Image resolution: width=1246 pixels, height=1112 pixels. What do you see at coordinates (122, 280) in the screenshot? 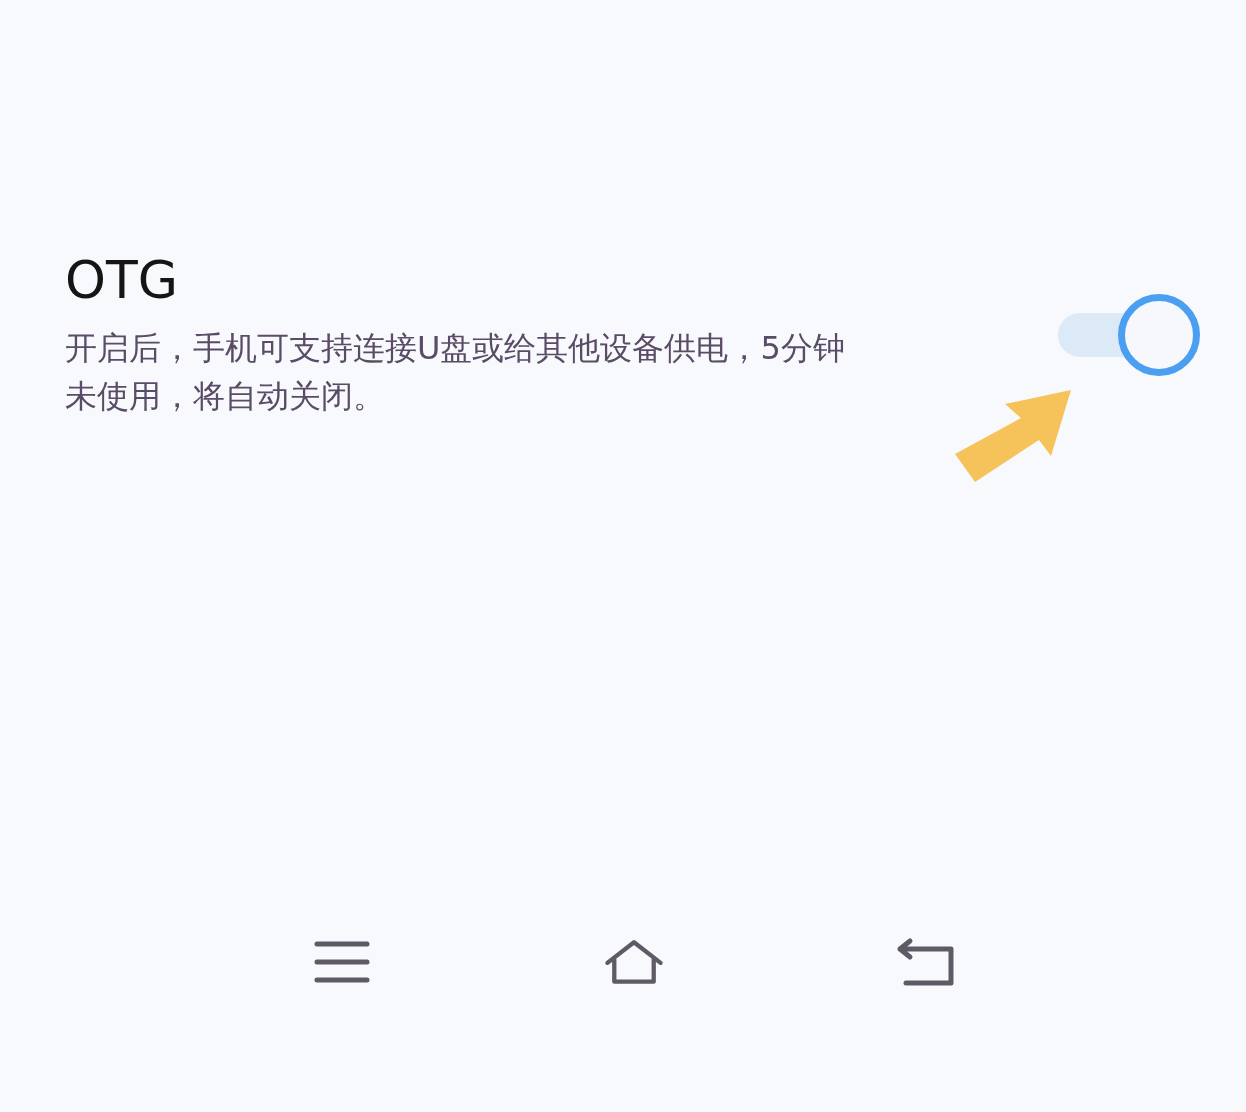
I see `setting-title: OTG` at bounding box center [122, 280].